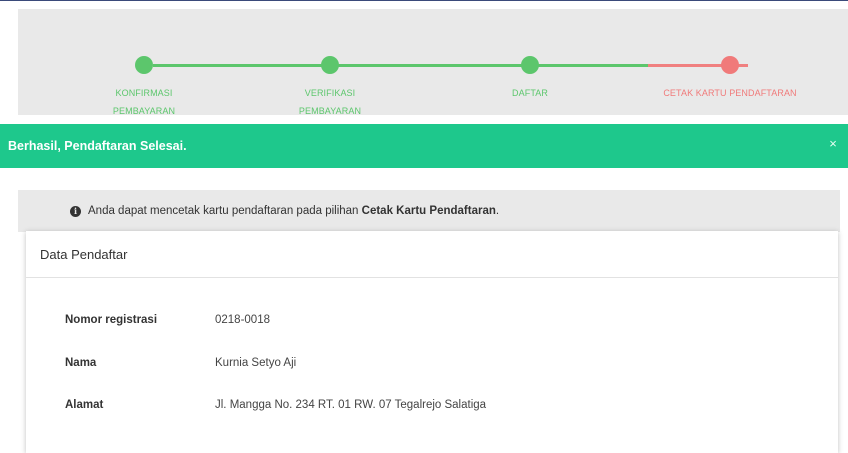  I want to click on success-alert: Berhasil, Pendaftaran Selesai. ×, so click(424, 146).